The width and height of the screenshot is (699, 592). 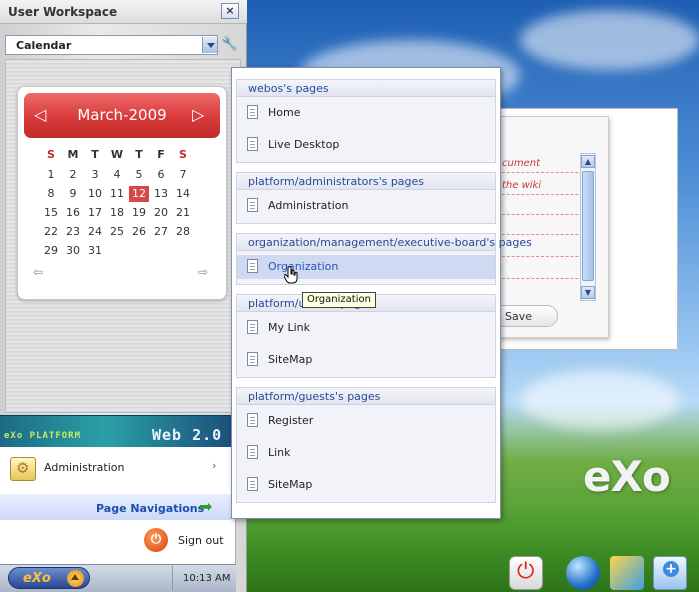 What do you see at coordinates (304, 144) in the screenshot?
I see `nav-item-label: Live Desktop` at bounding box center [304, 144].